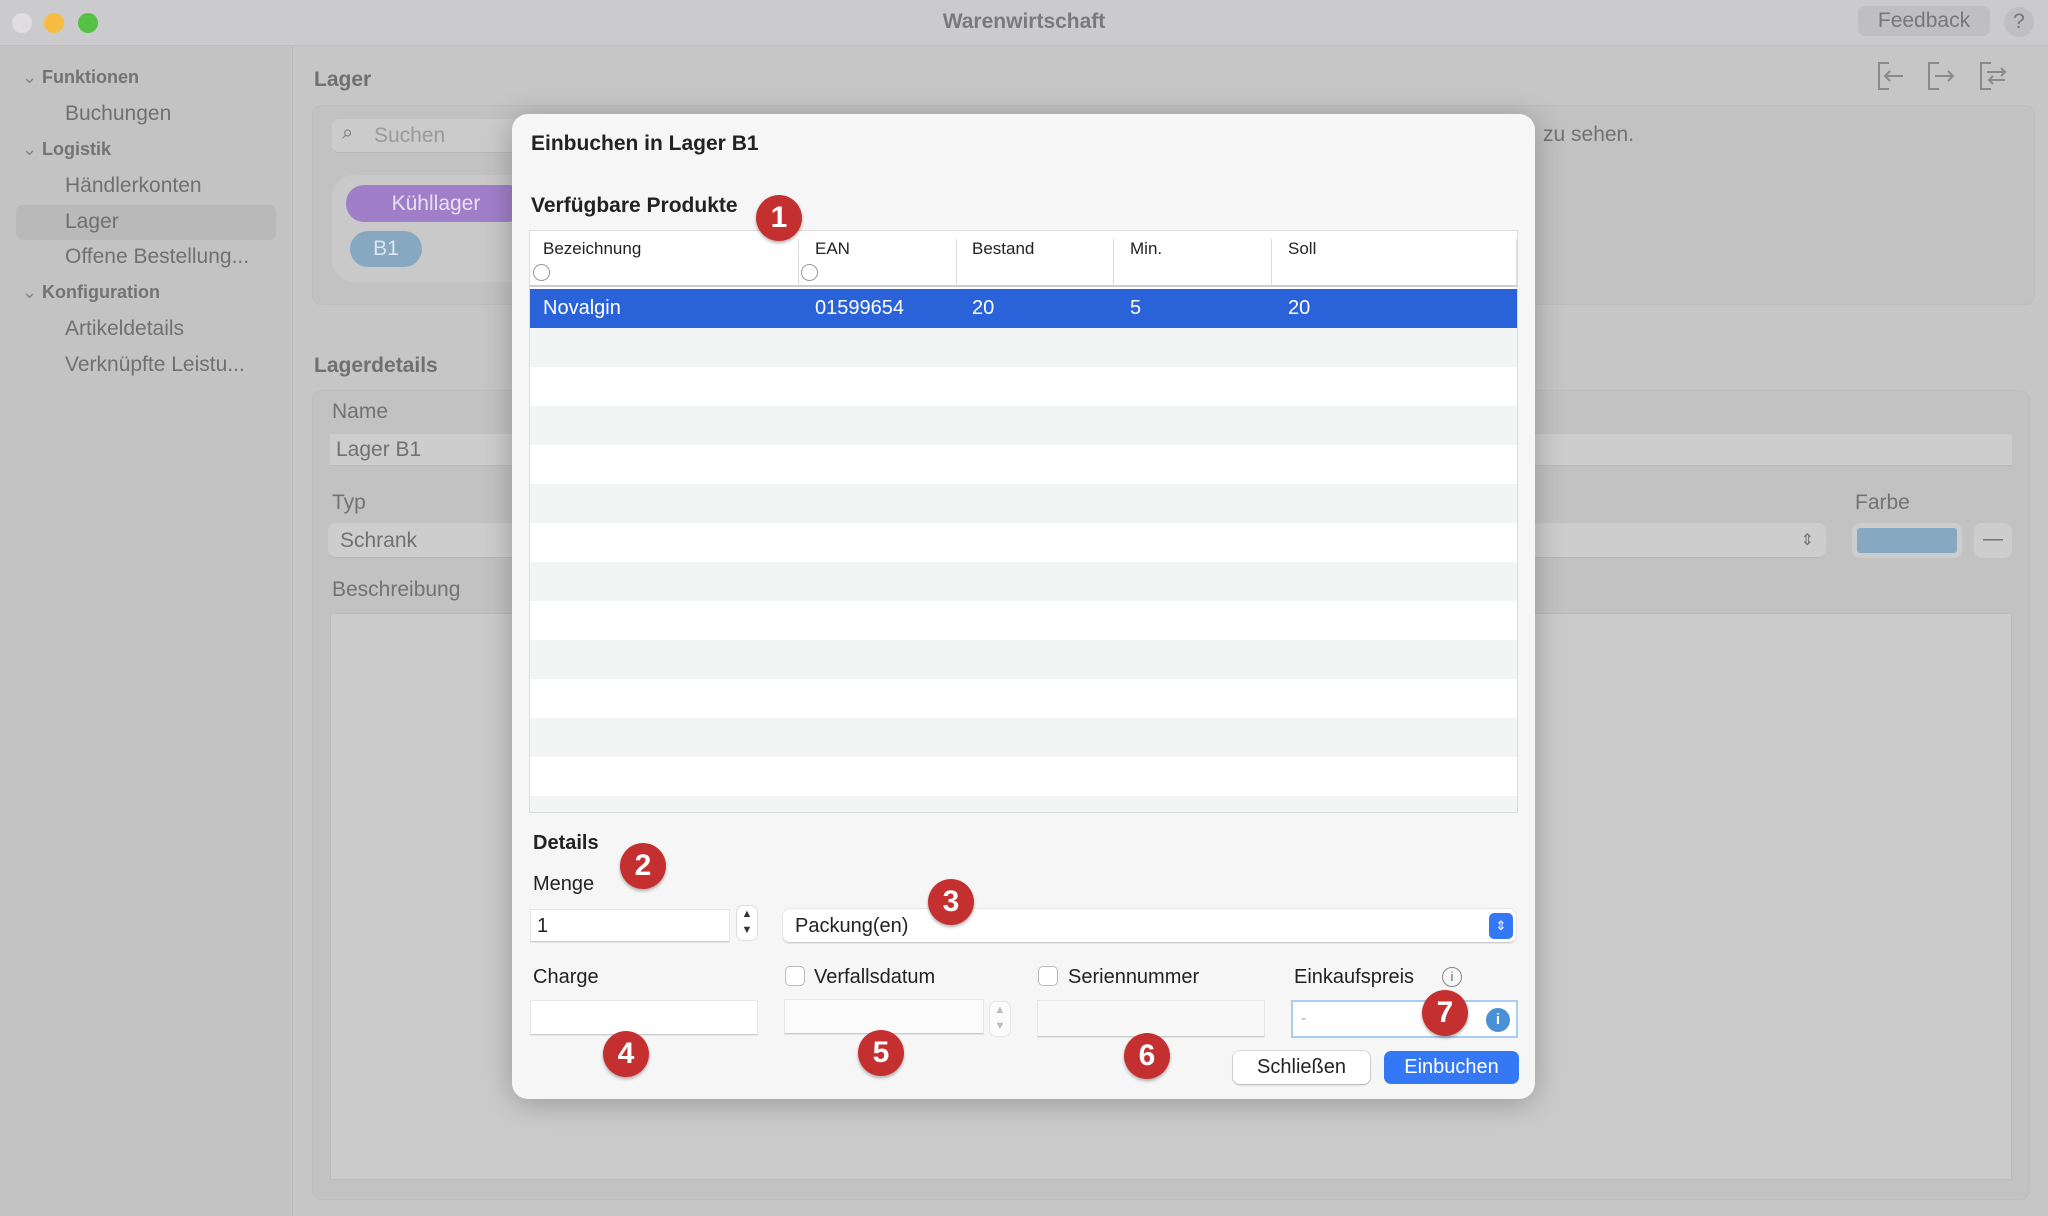 The width and height of the screenshot is (2048, 1216). I want to click on quantity-stepper: ▲ ▼, so click(747, 923).